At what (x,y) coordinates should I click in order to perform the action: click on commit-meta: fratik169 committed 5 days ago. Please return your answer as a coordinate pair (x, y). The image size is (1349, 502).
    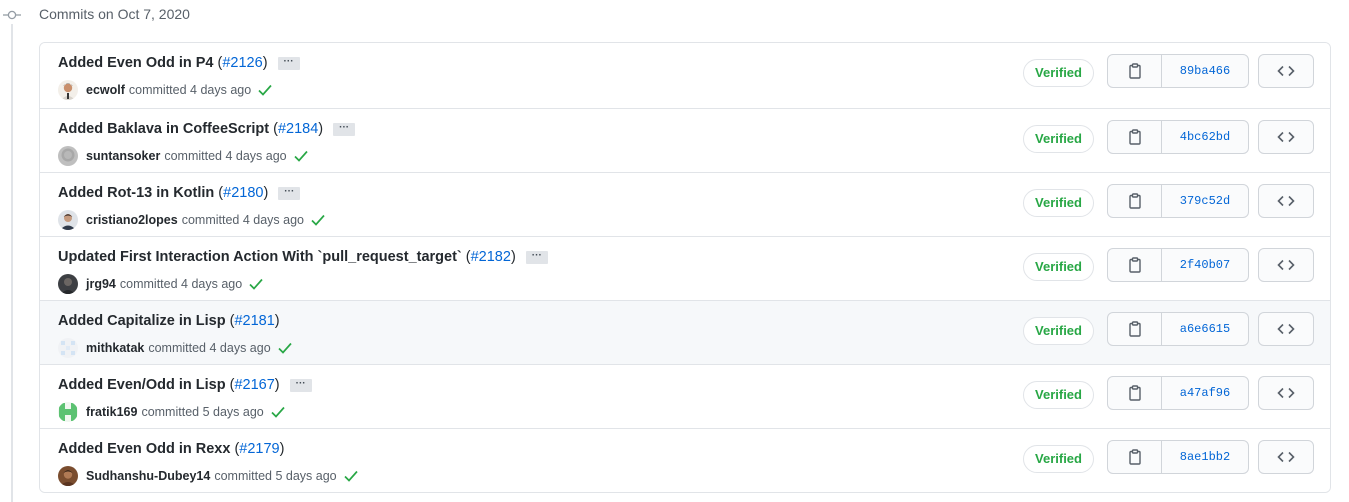
    Looking at the image, I should click on (171, 412).